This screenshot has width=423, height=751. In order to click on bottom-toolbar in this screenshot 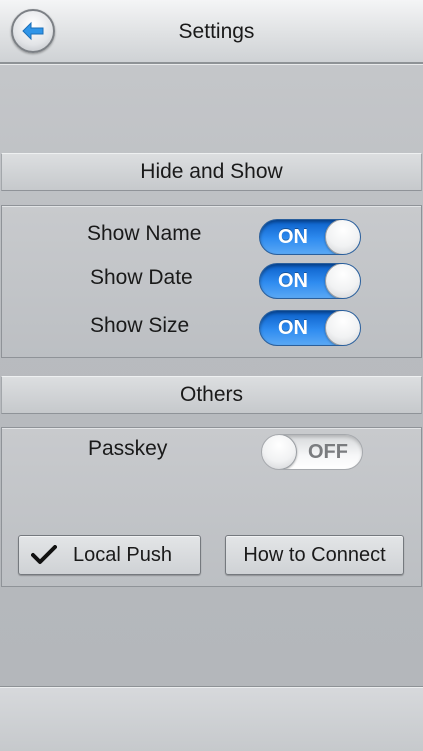, I will do `click(211, 718)`.